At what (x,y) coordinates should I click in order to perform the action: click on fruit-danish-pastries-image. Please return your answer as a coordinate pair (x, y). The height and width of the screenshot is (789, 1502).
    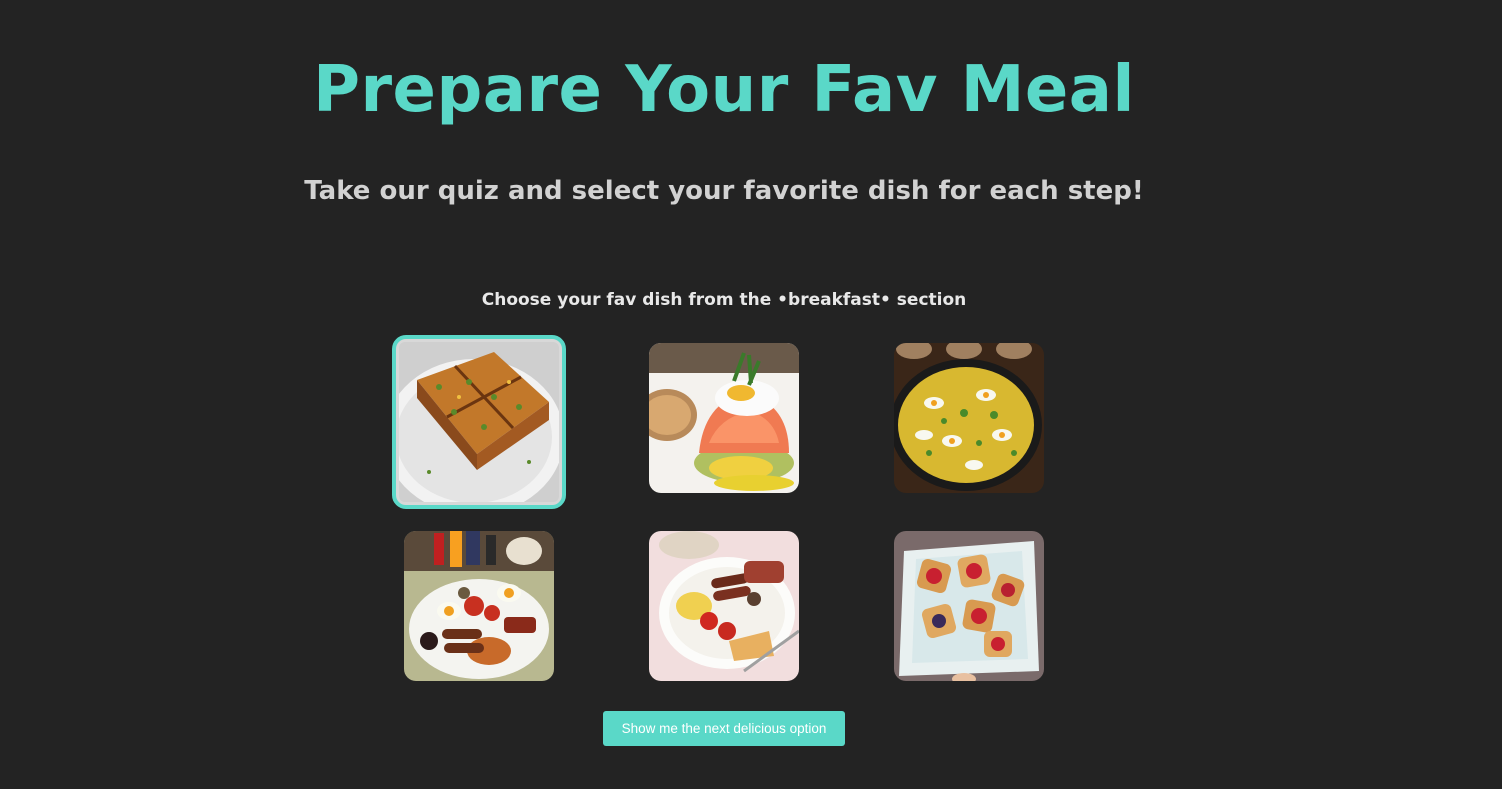
    Looking at the image, I should click on (969, 606).